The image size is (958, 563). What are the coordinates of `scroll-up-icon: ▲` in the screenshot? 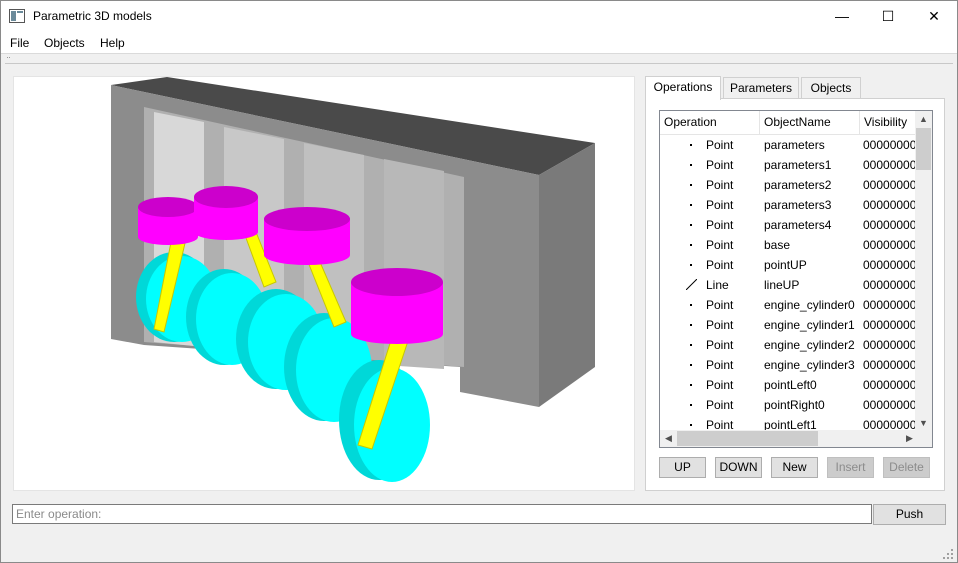 It's located at (923, 119).